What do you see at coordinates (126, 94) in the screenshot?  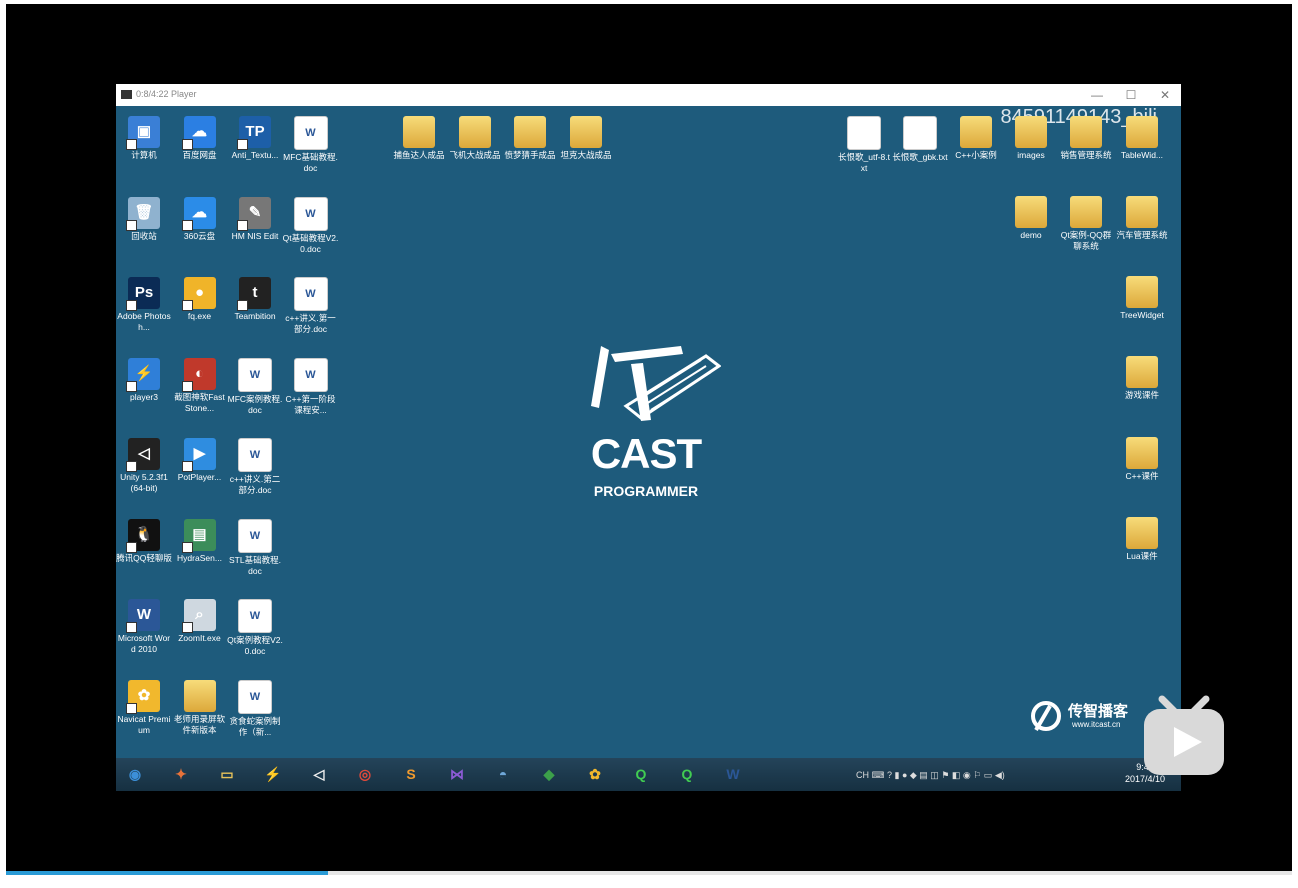 I see `camera-icon` at bounding box center [126, 94].